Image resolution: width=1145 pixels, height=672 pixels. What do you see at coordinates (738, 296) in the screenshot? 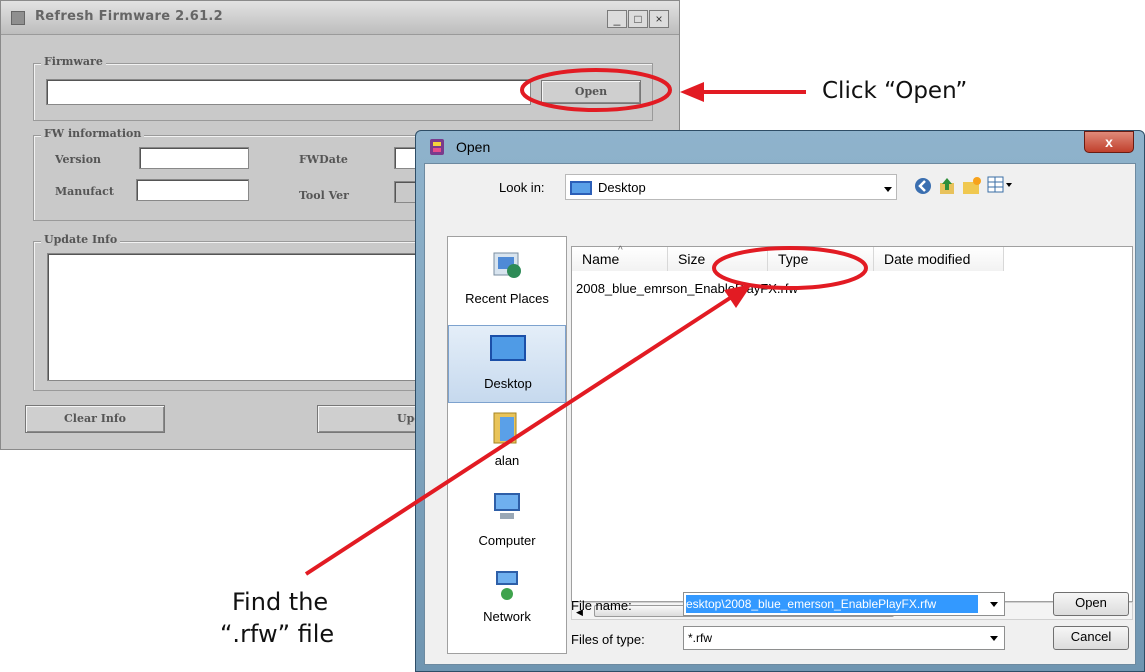
I see `file-arrow-head` at bounding box center [738, 296].